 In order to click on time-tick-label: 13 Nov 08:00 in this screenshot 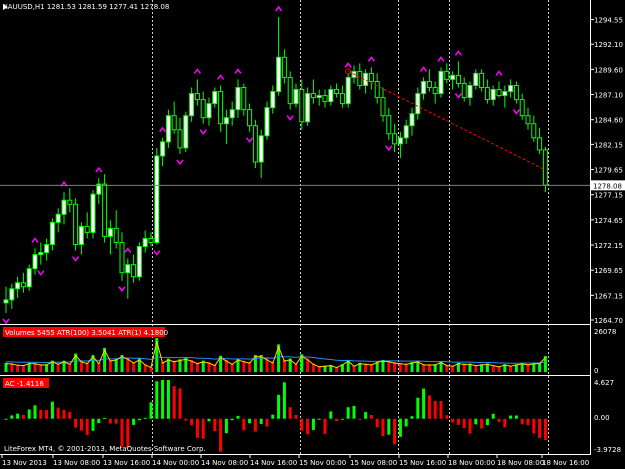, I will do `click(76, 463)`.